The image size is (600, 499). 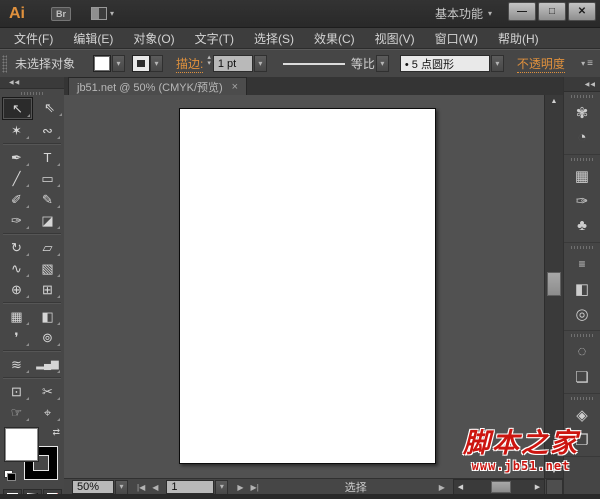 What do you see at coordinates (56, 432) in the screenshot?
I see `swap-fill-stroke-icon: ⇄` at bounding box center [56, 432].